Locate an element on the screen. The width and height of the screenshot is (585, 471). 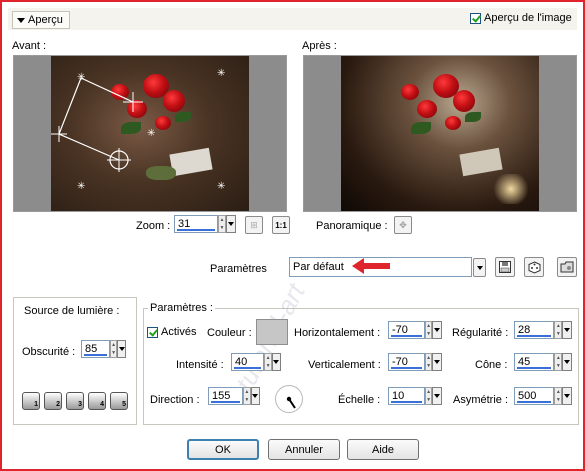
cone-spinbox: 45 ▲ ▼ is located at coordinates (543, 362).